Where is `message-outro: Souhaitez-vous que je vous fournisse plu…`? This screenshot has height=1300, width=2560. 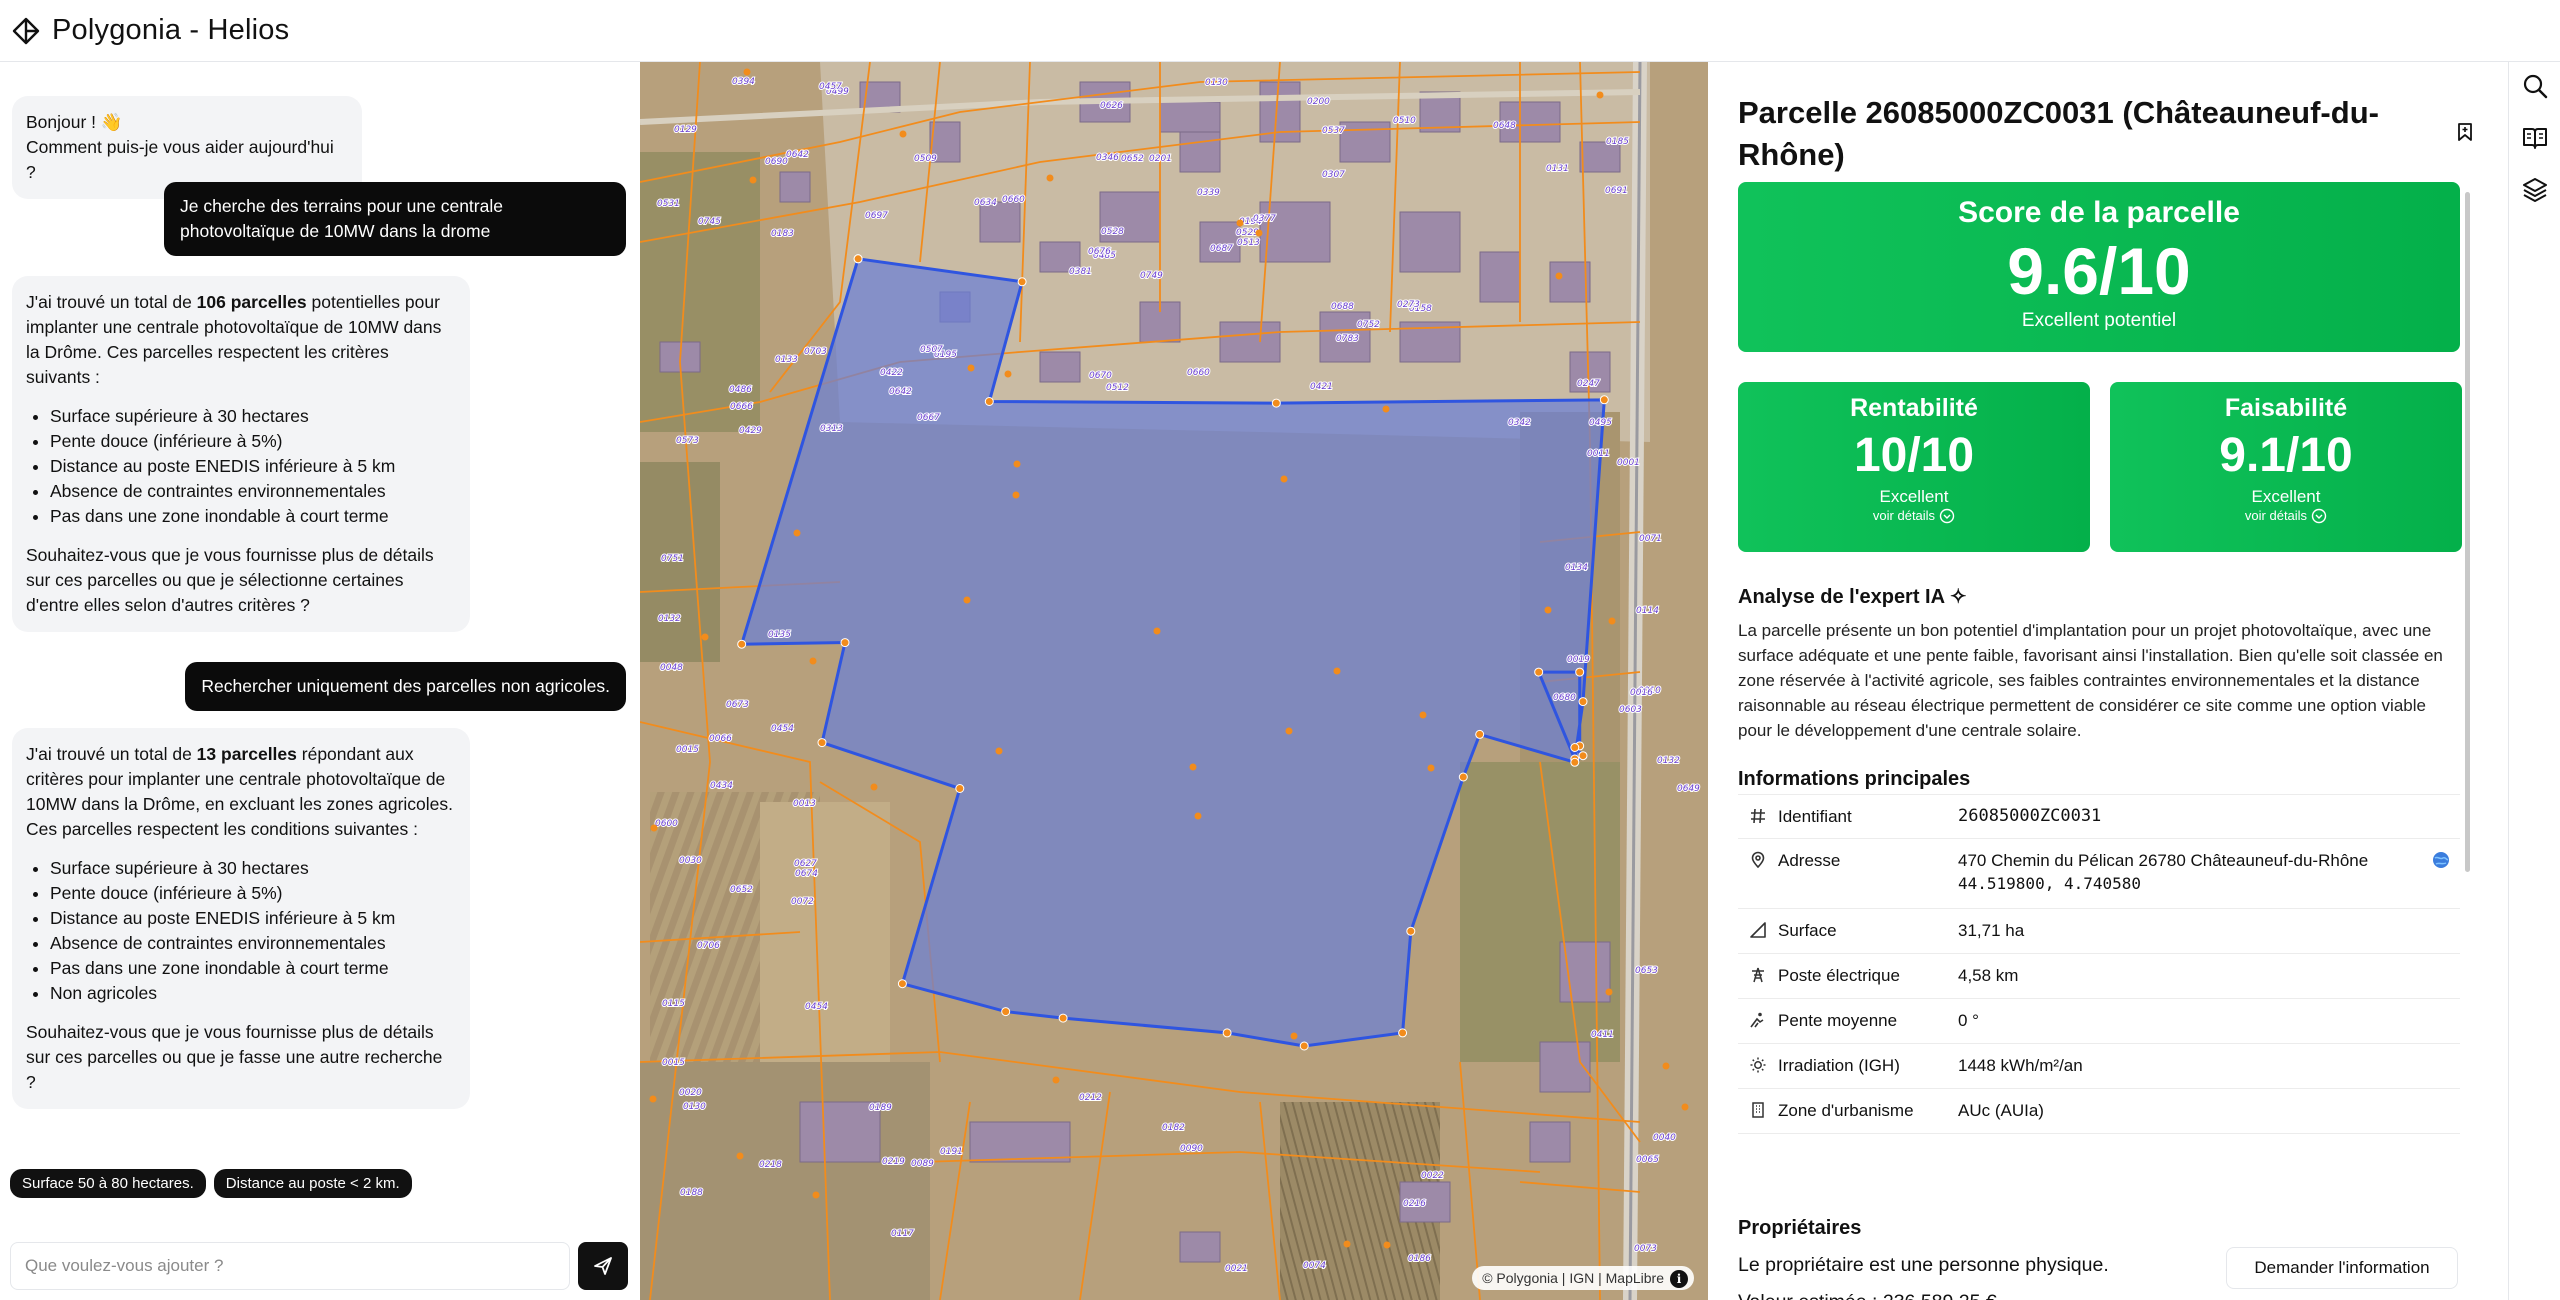
message-outro: Souhaitez-vous que je vous fournisse plu… is located at coordinates (234, 1057).